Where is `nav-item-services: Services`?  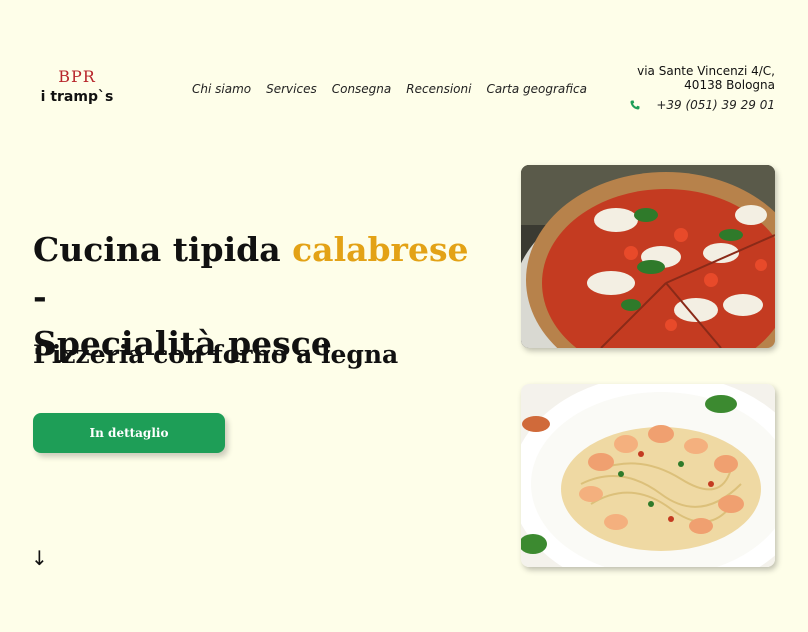
nav-item-services: Services is located at coordinates (291, 89).